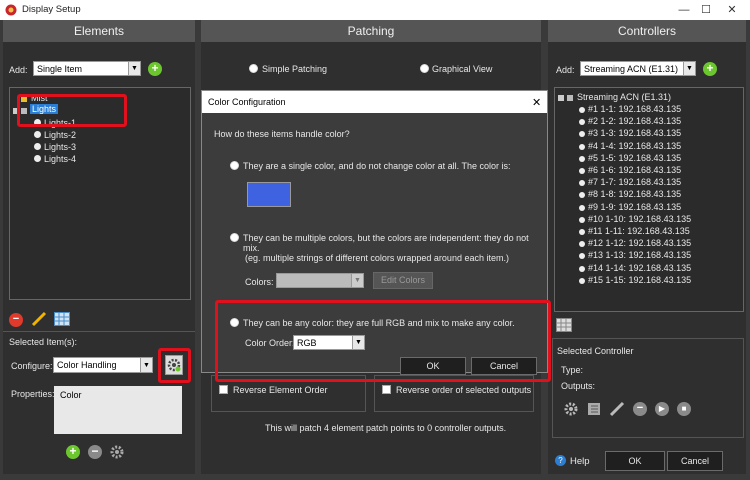  What do you see at coordinates (73, 452) in the screenshot?
I see `add-property-icon: +` at bounding box center [73, 452].